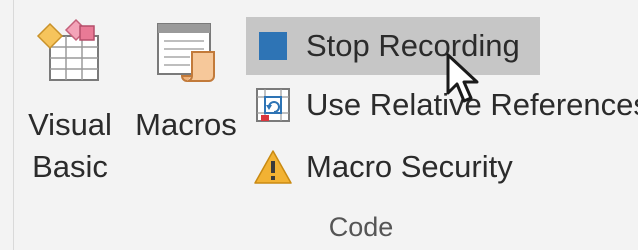 The width and height of the screenshot is (638, 250). Describe the element at coordinates (409, 166) in the screenshot. I see `macro-security-label: Macro Security` at that location.